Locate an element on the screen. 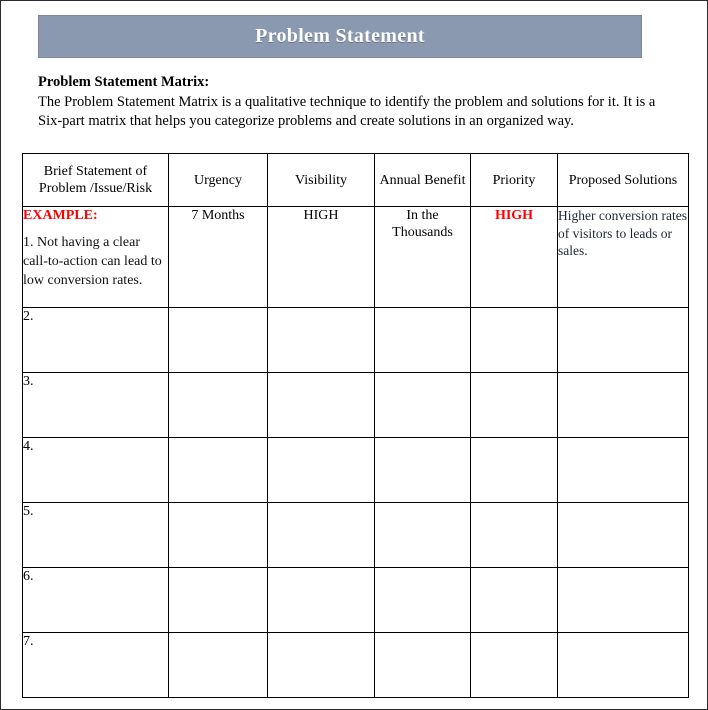 Image resolution: width=708 pixels, height=710 pixels. example-label: EXAMPLE: is located at coordinates (60, 215).